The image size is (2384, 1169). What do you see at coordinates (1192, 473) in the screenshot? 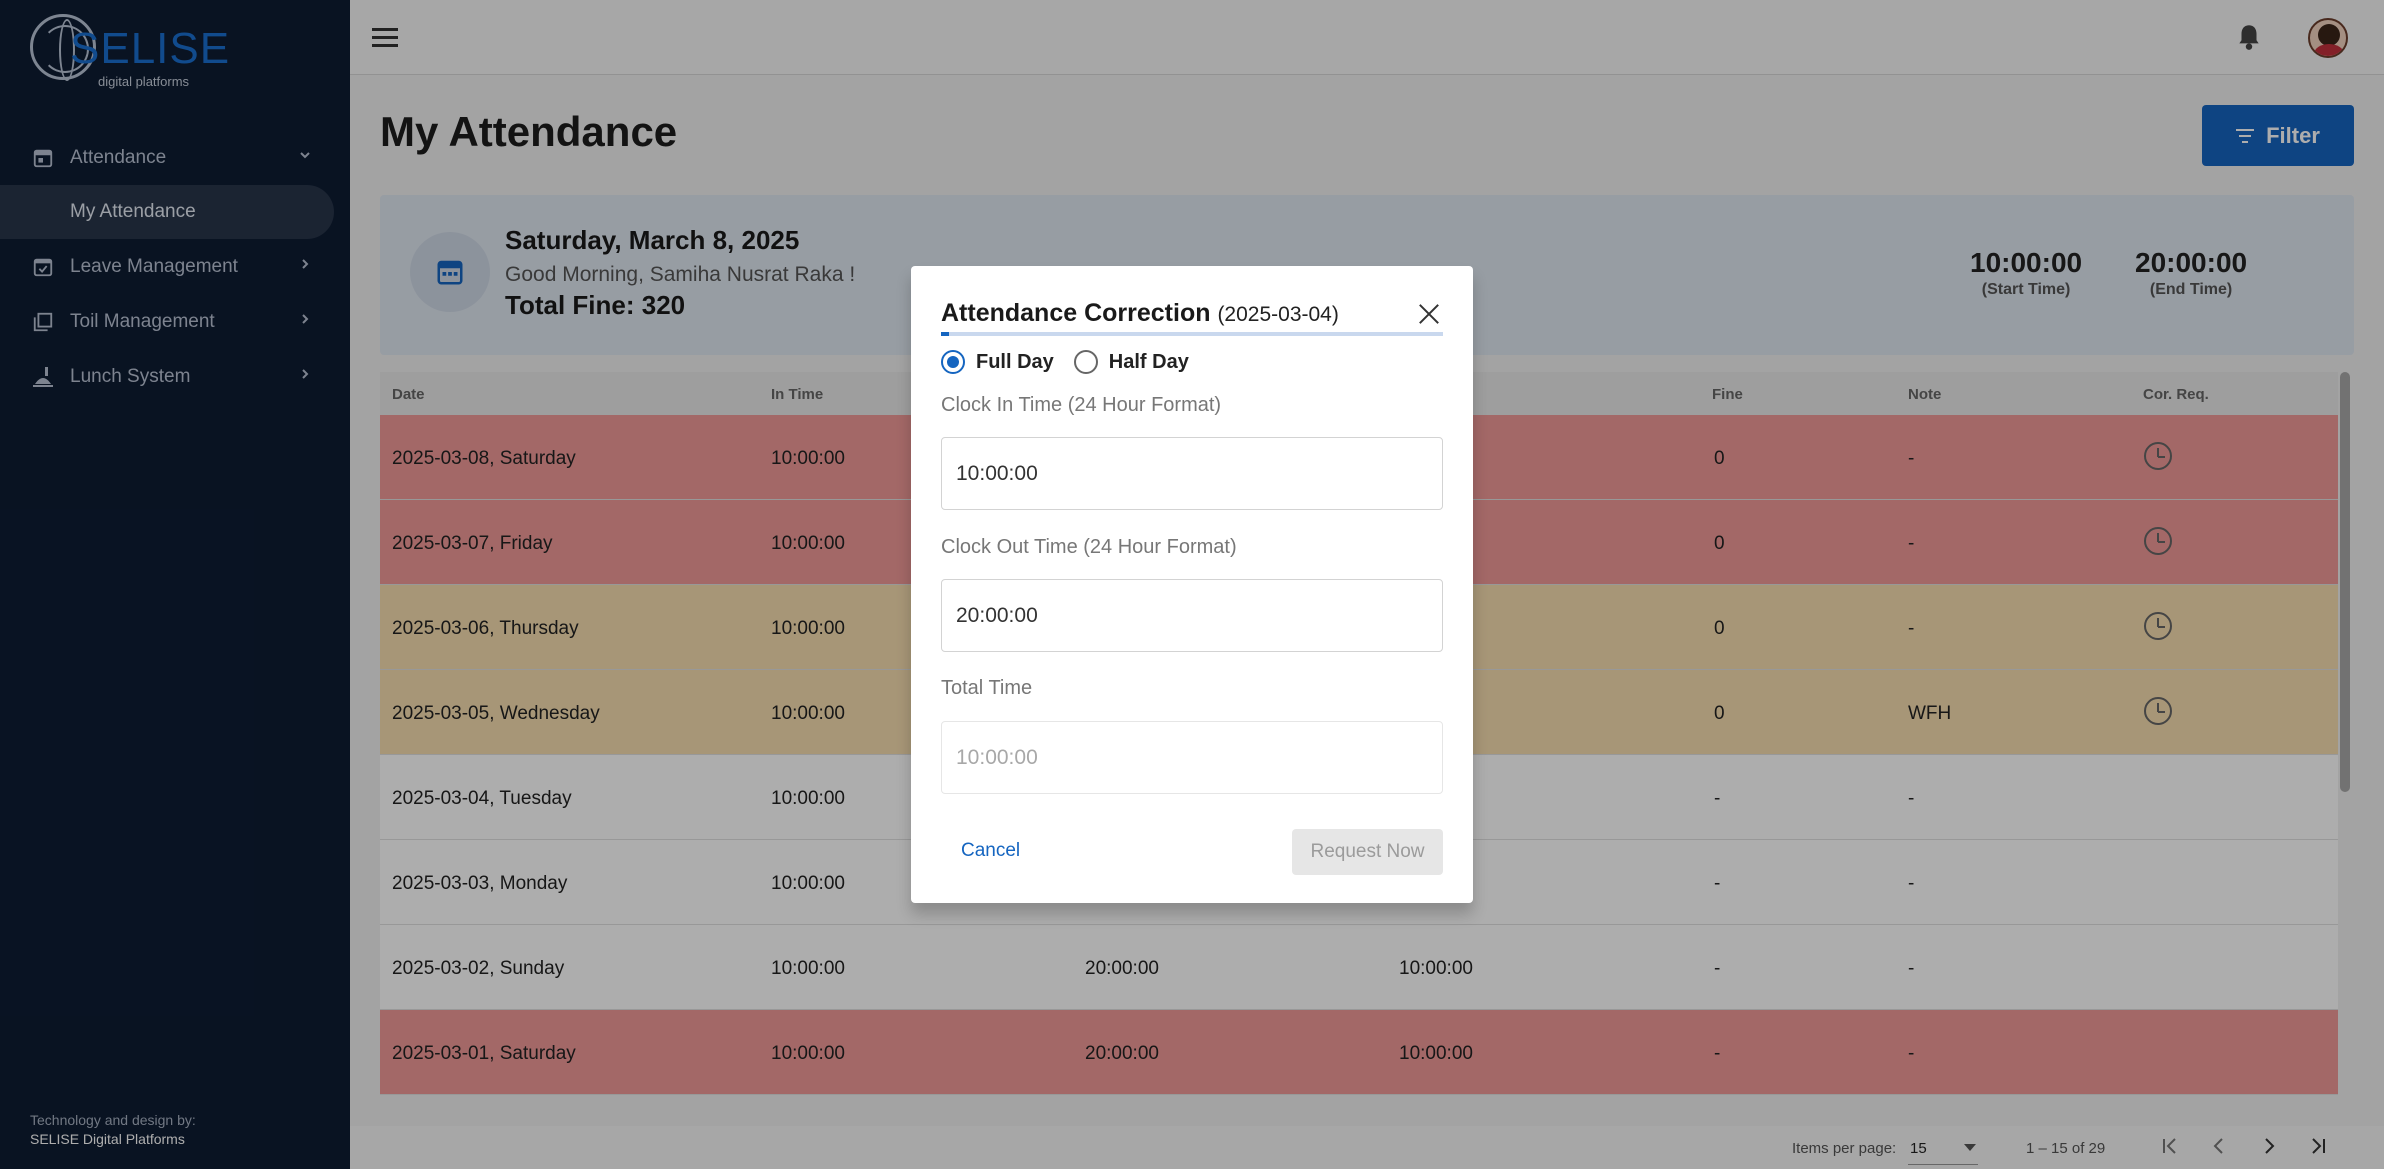
I see `clock-in-input: 10:00:00` at bounding box center [1192, 473].